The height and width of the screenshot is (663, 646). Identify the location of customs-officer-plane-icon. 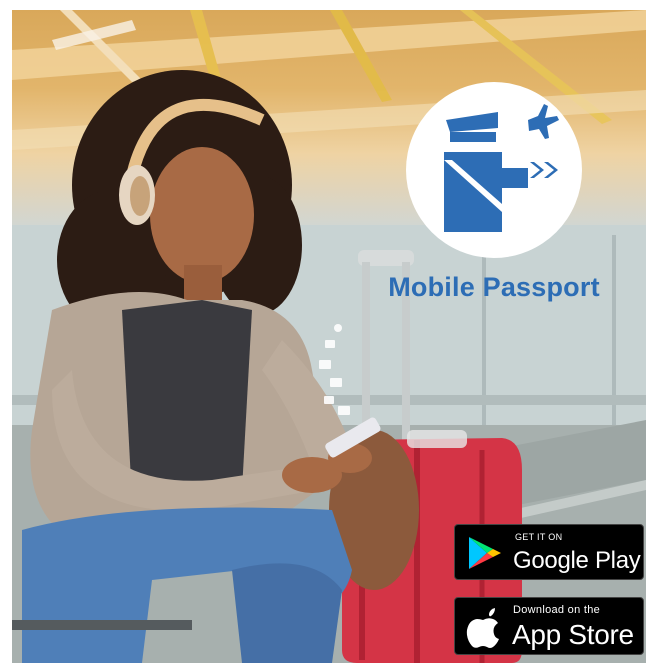
(501, 168).